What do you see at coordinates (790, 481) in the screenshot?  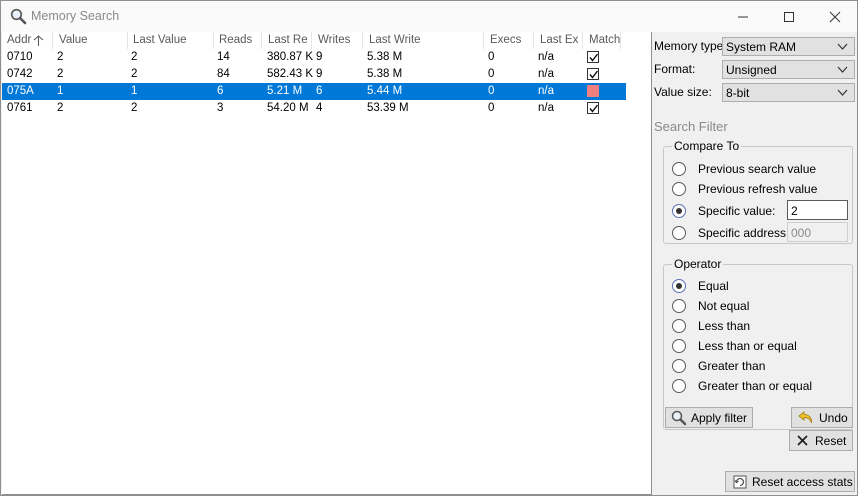 I see `reset-access-stats-button: Reset access stats` at bounding box center [790, 481].